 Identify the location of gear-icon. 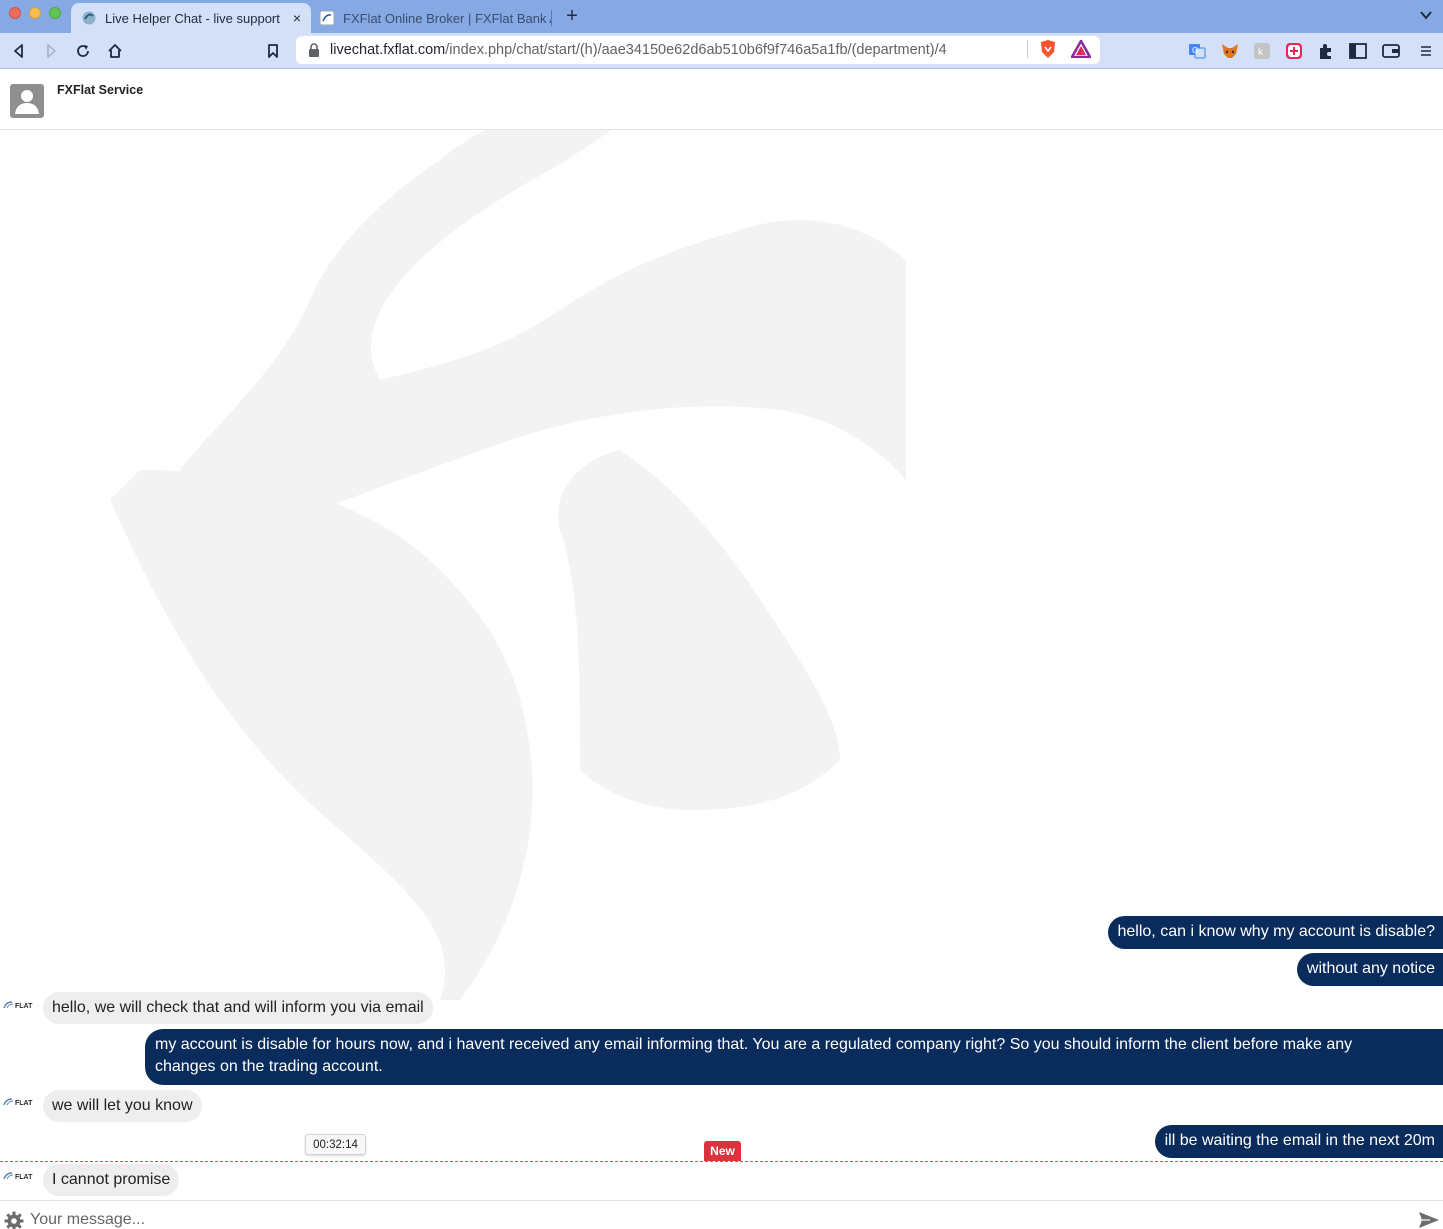
(14, 1220).